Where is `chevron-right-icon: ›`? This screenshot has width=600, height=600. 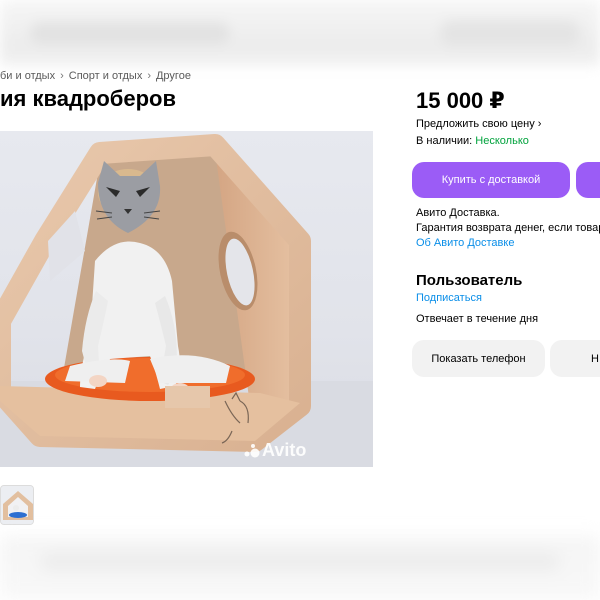
chevron-right-icon: › is located at coordinates (539, 124).